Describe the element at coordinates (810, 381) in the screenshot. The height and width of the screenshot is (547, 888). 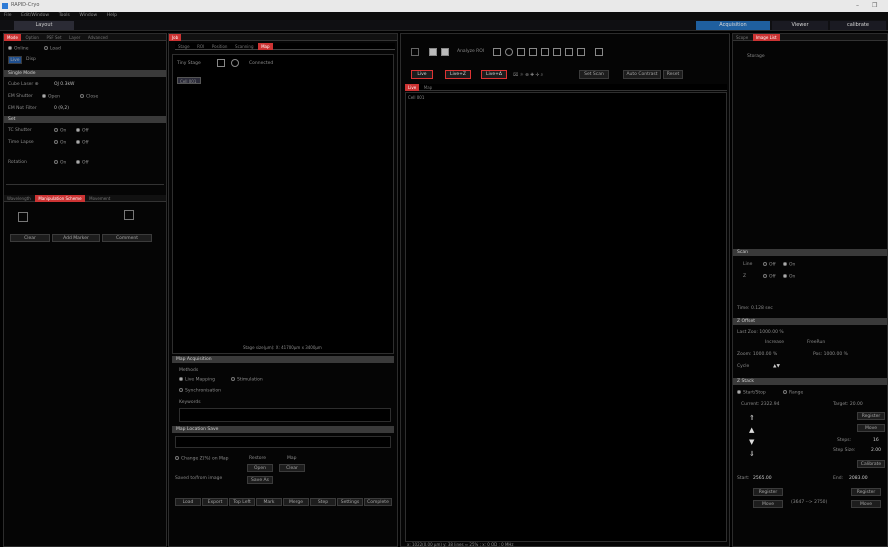
I see `section-z-stack: Z Stack` at that location.